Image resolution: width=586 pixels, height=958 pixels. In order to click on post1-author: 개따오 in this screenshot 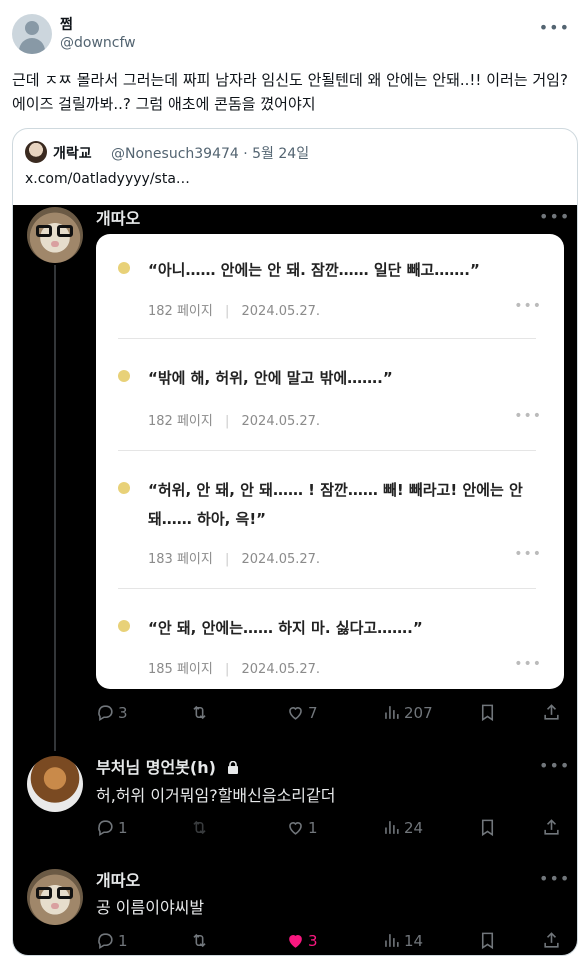, I will do `click(118, 218)`.